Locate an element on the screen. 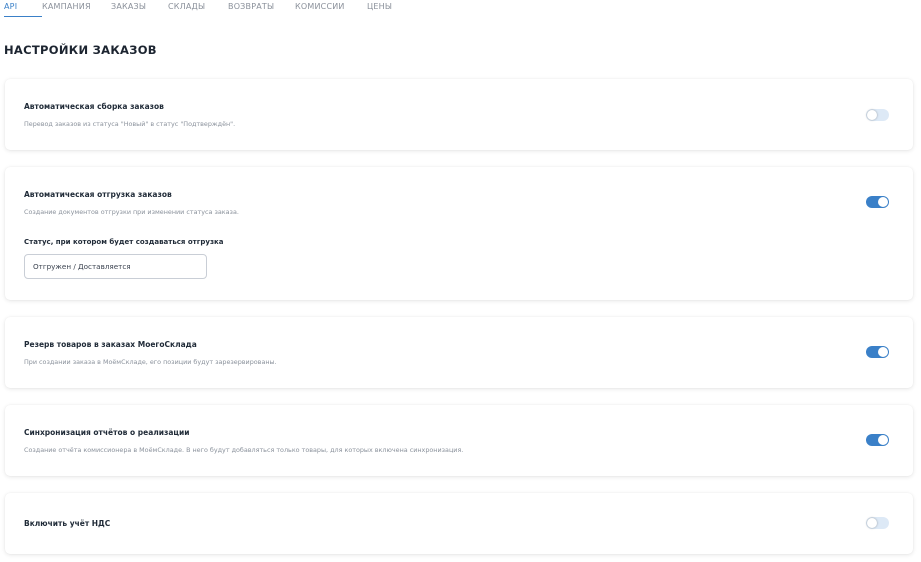  auto-shipment-title: Автоматическая отгрузка заказов is located at coordinates (98, 194).